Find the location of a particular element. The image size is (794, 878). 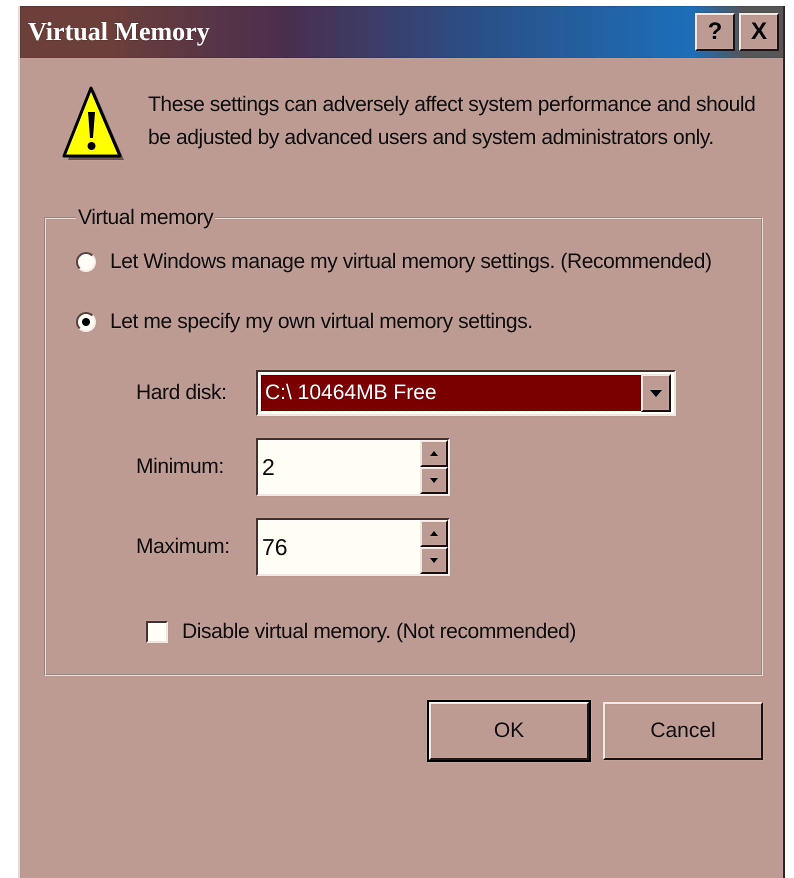

checkbox-label: Disable virtual memory. (Not recommended) is located at coordinates (379, 632).